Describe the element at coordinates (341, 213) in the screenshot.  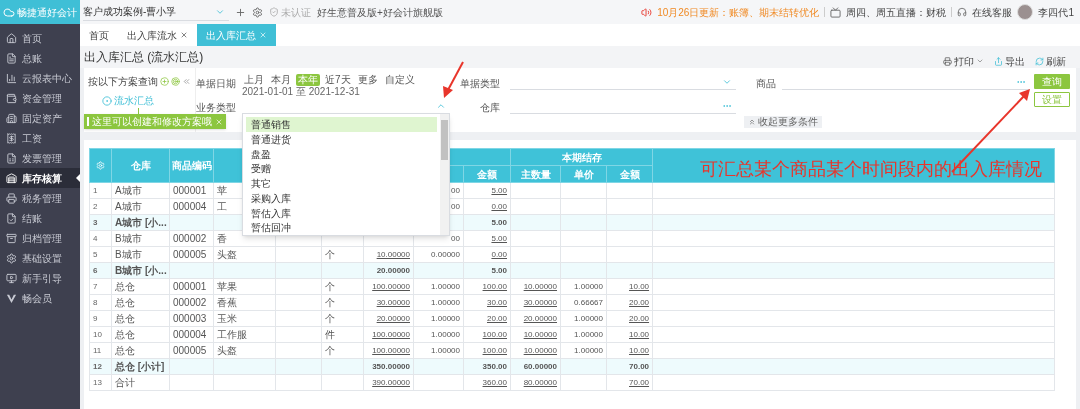
I see `dropdown-option: 暂估入库` at that location.